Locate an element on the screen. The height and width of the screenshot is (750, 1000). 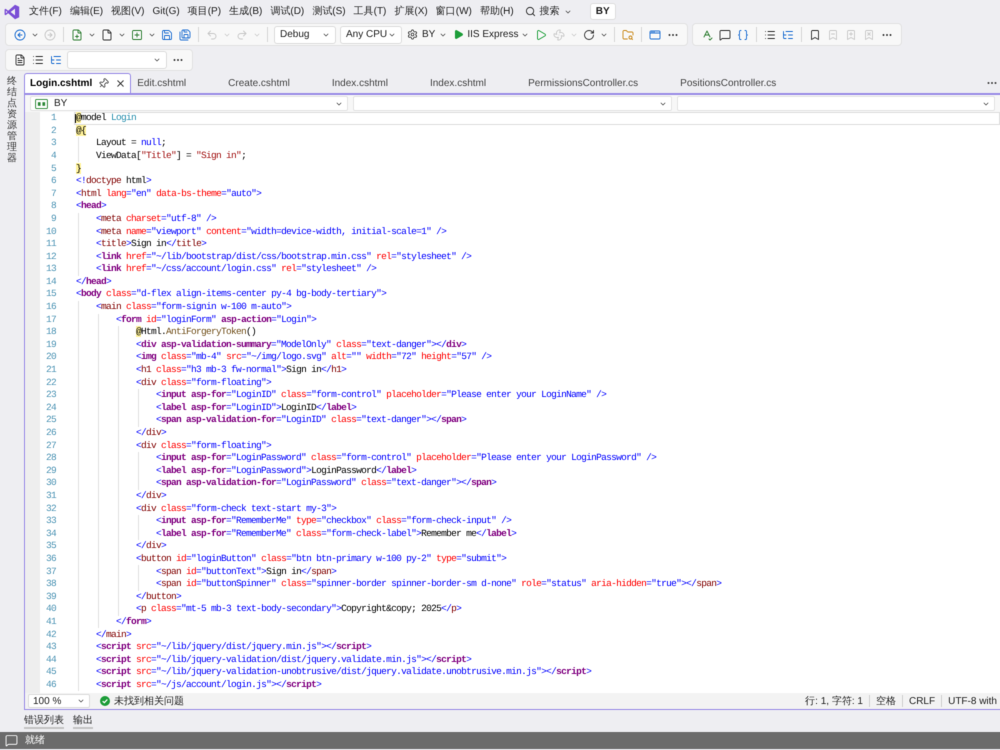
cursor-position: 行: 1, 字符: 1 is located at coordinates (834, 701).